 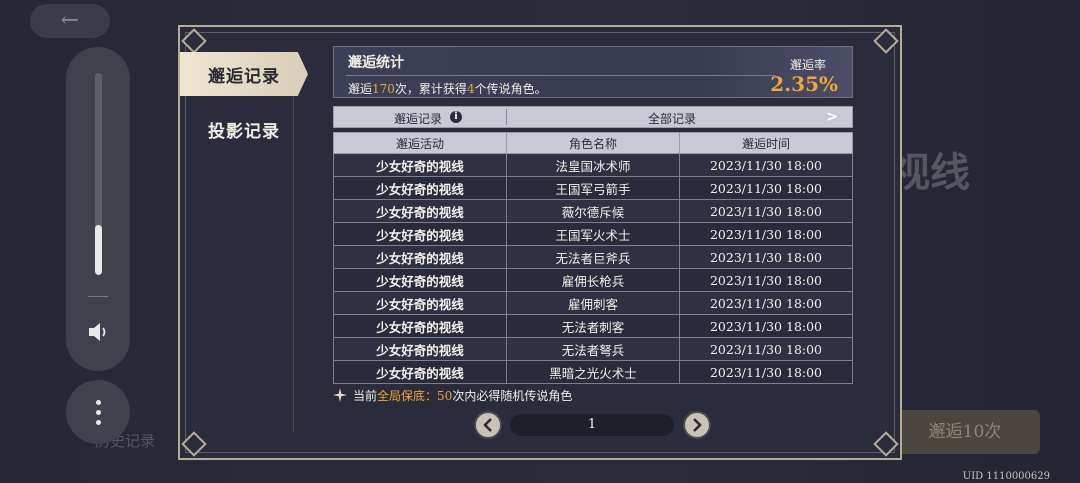 What do you see at coordinates (592, 425) in the screenshot?
I see `page-indicator: 1` at bounding box center [592, 425].